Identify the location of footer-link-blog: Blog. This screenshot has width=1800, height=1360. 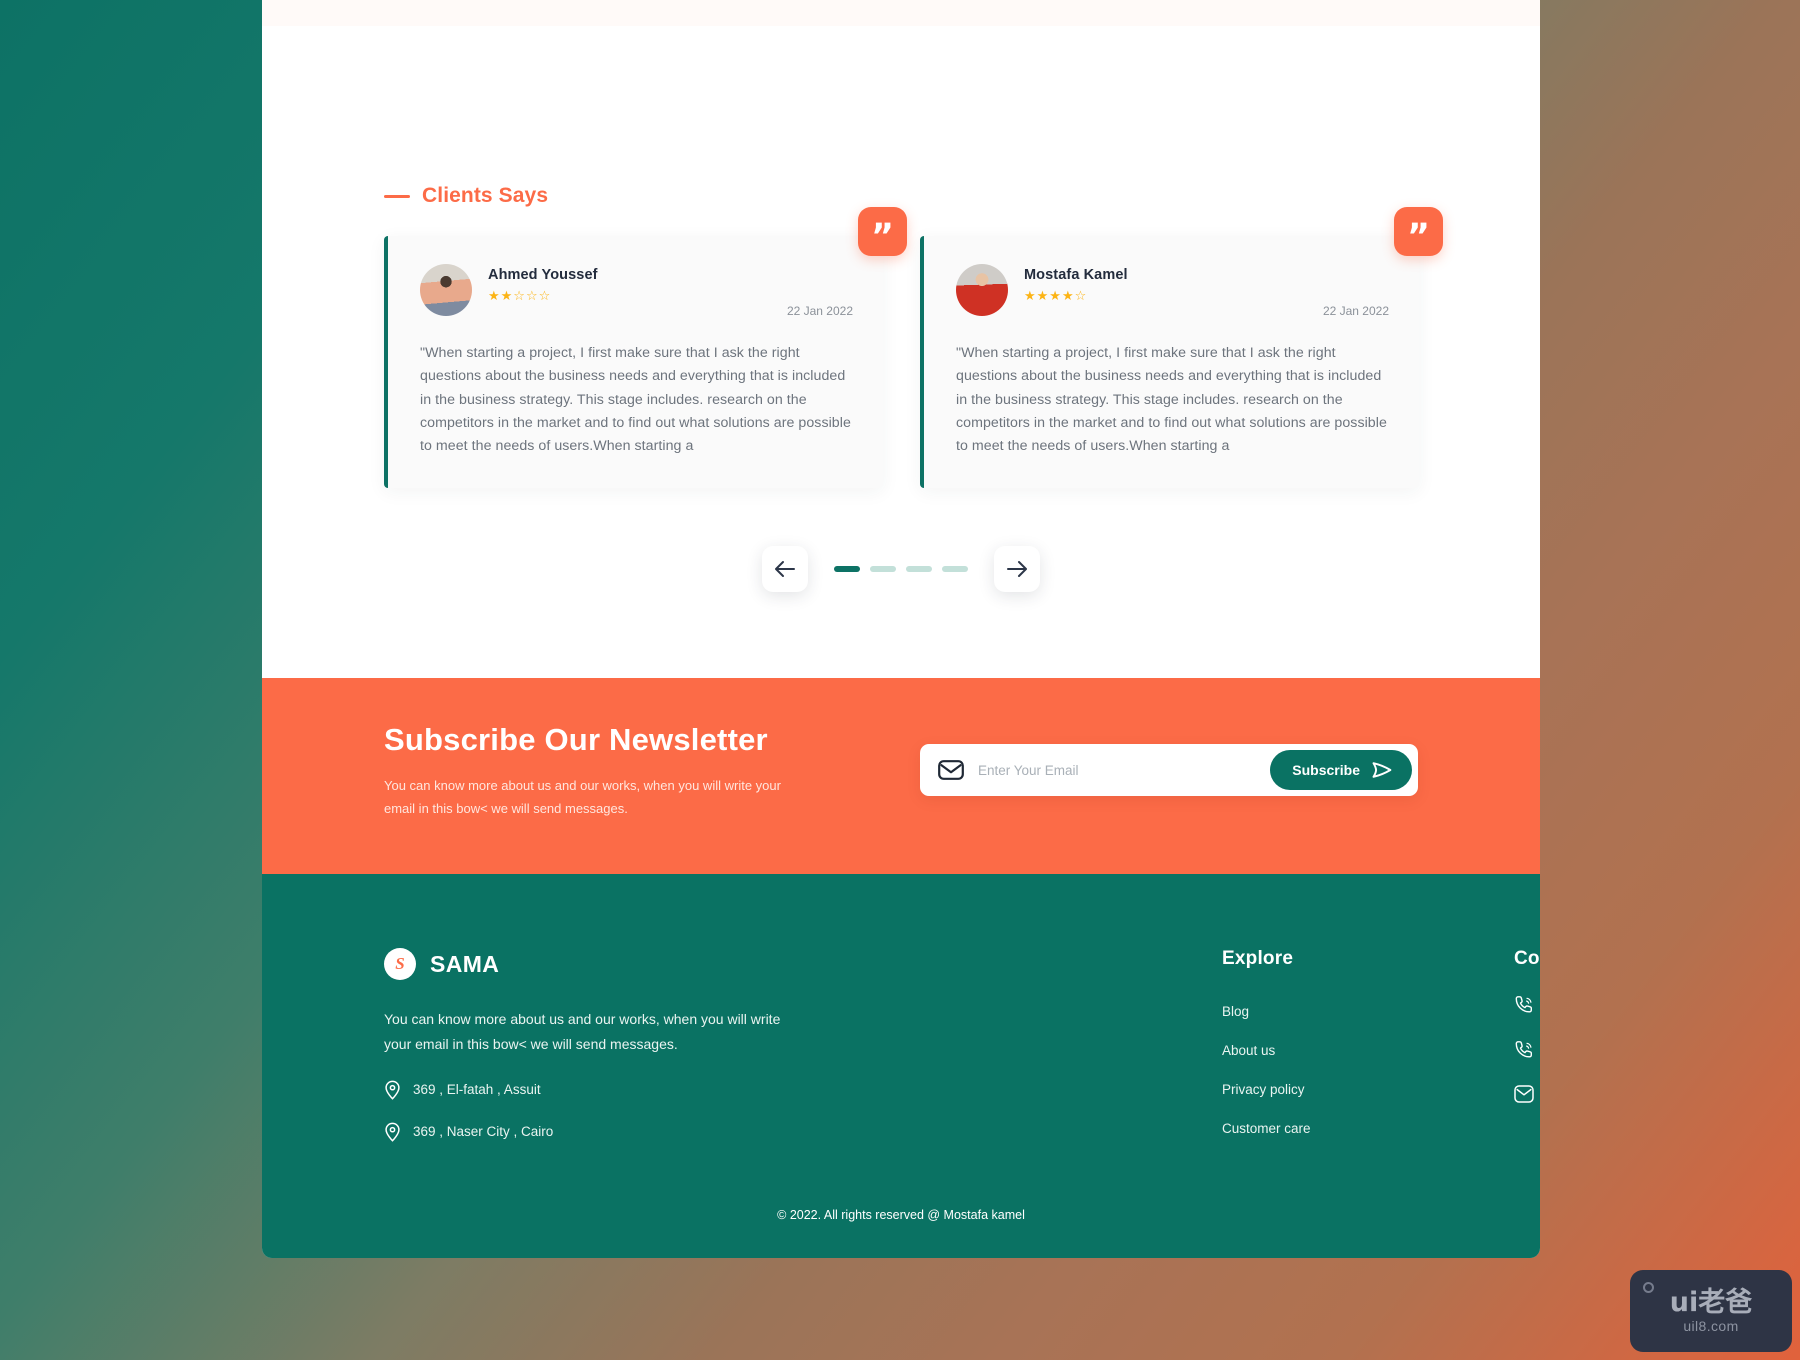
(1266, 1011).